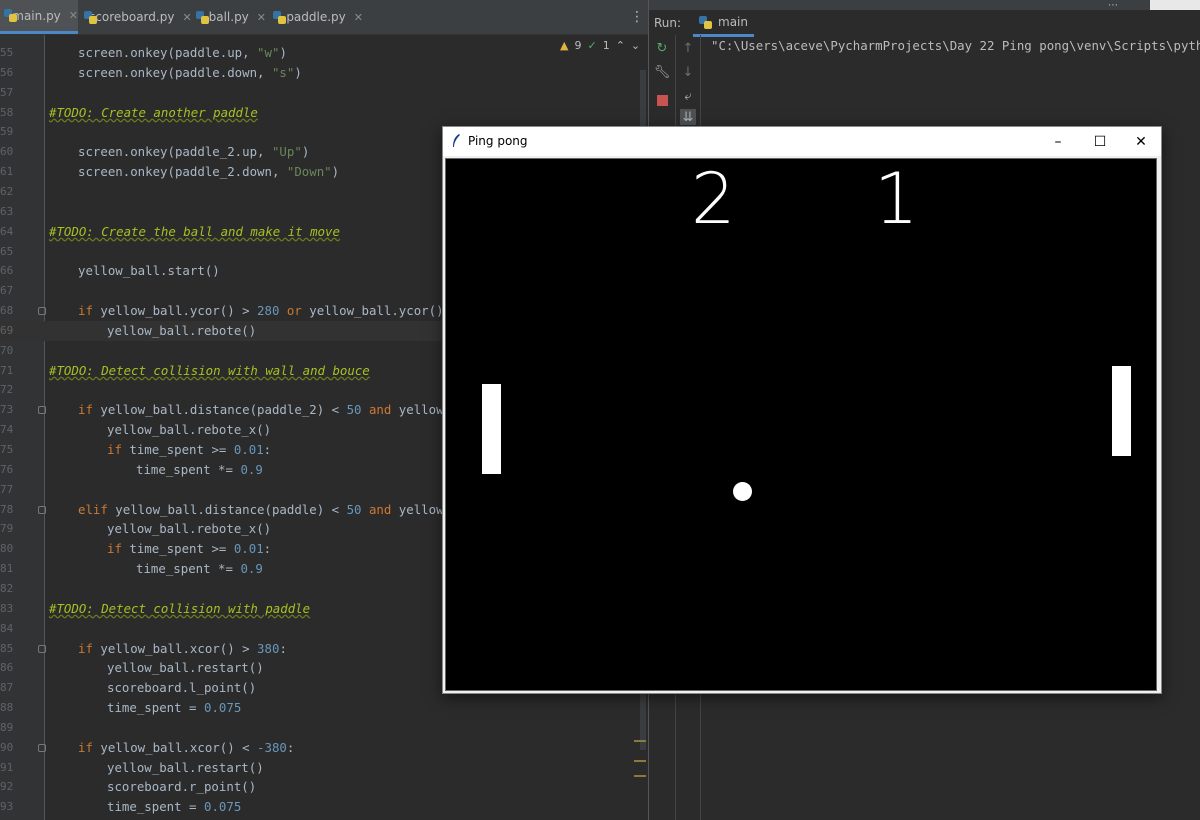 The width and height of the screenshot is (1200, 820). Describe the element at coordinates (182, 787) in the screenshot. I see `code-text: scoreboard.r_point()` at that location.